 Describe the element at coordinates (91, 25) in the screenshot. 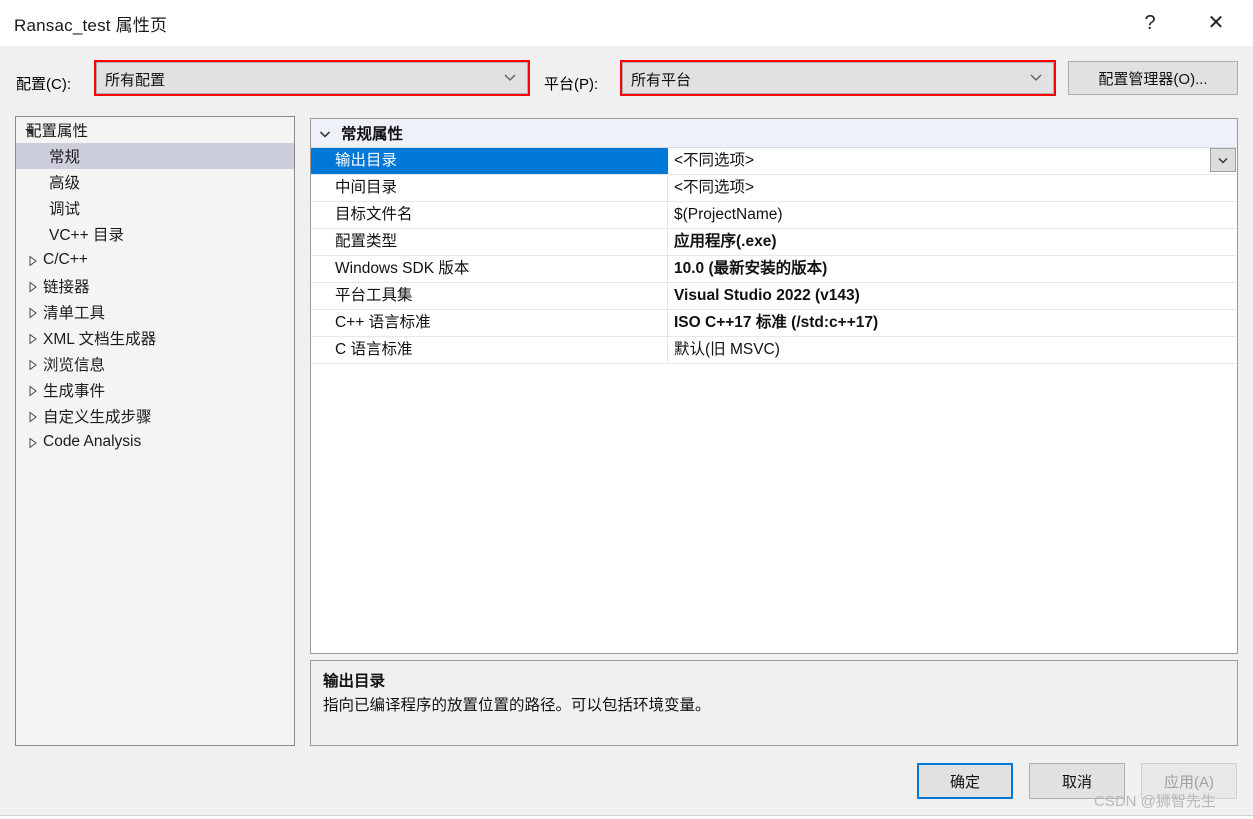

I see `window-title: Ransac_test 属性页` at that location.